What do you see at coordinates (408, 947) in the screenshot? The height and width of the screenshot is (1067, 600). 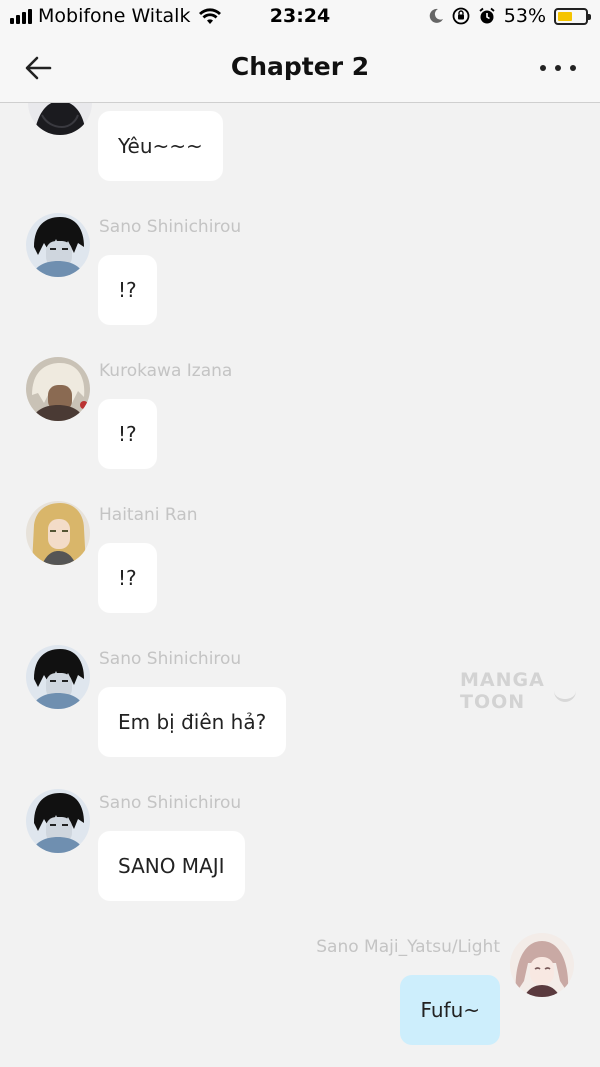 I see `sender-name: Sano Maji_Yatsu/Light` at bounding box center [408, 947].